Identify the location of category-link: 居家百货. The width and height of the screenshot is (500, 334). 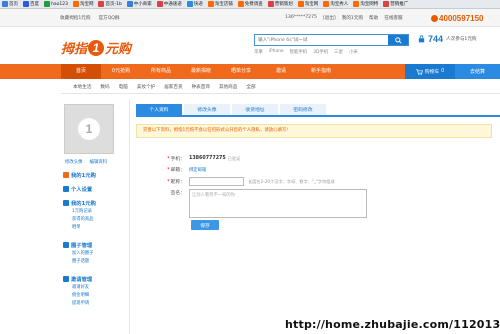
(173, 87).